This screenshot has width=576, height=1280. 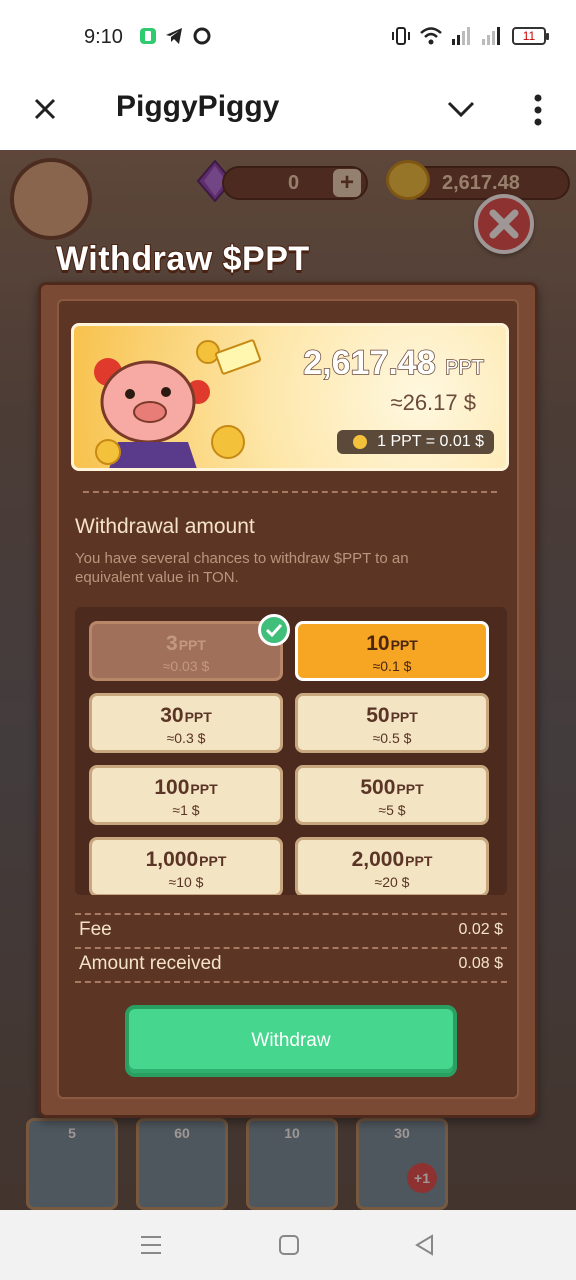 What do you see at coordinates (95, 929) in the screenshot?
I see `fee-label: Fee` at bounding box center [95, 929].